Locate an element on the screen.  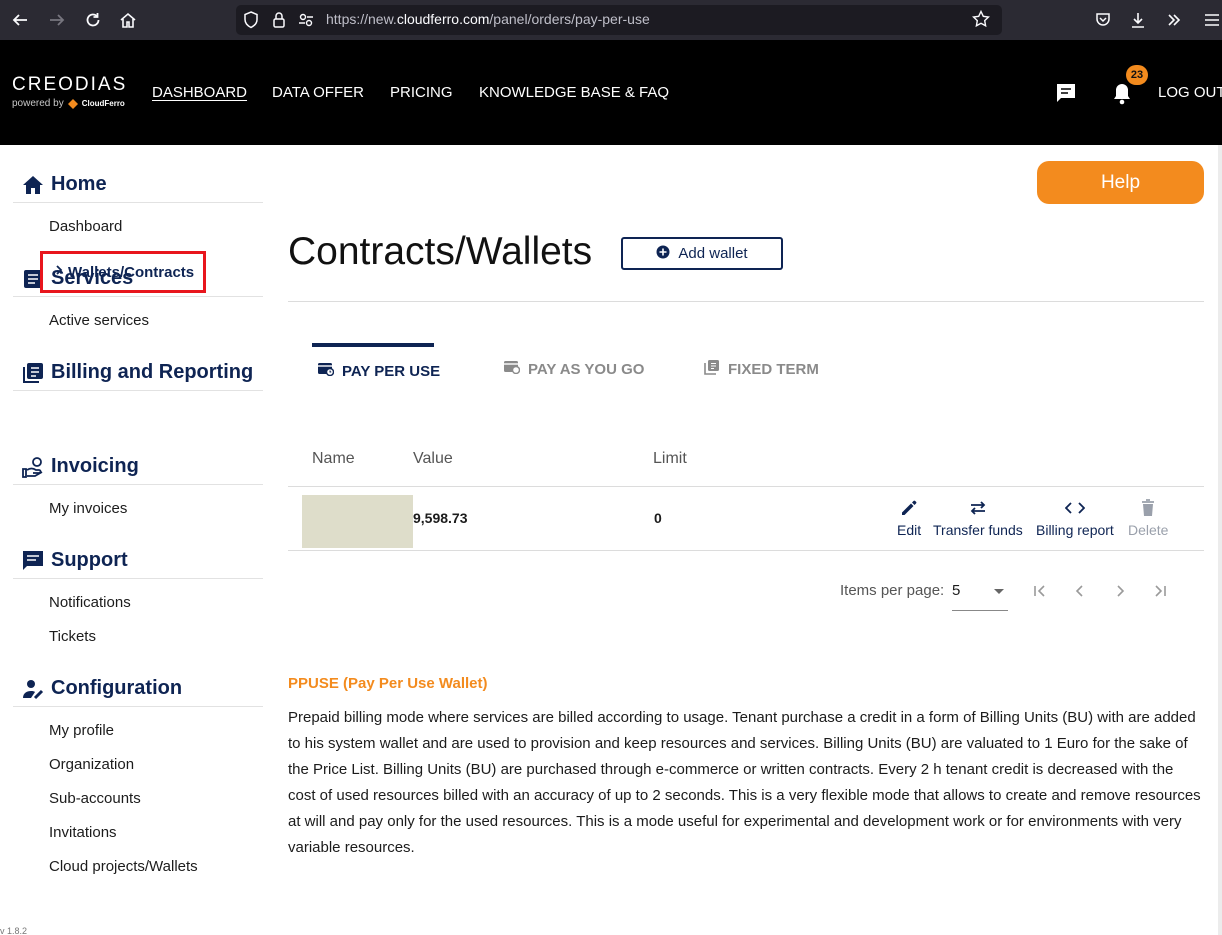
items-per-page-select: 5 is located at coordinates (980, 593).